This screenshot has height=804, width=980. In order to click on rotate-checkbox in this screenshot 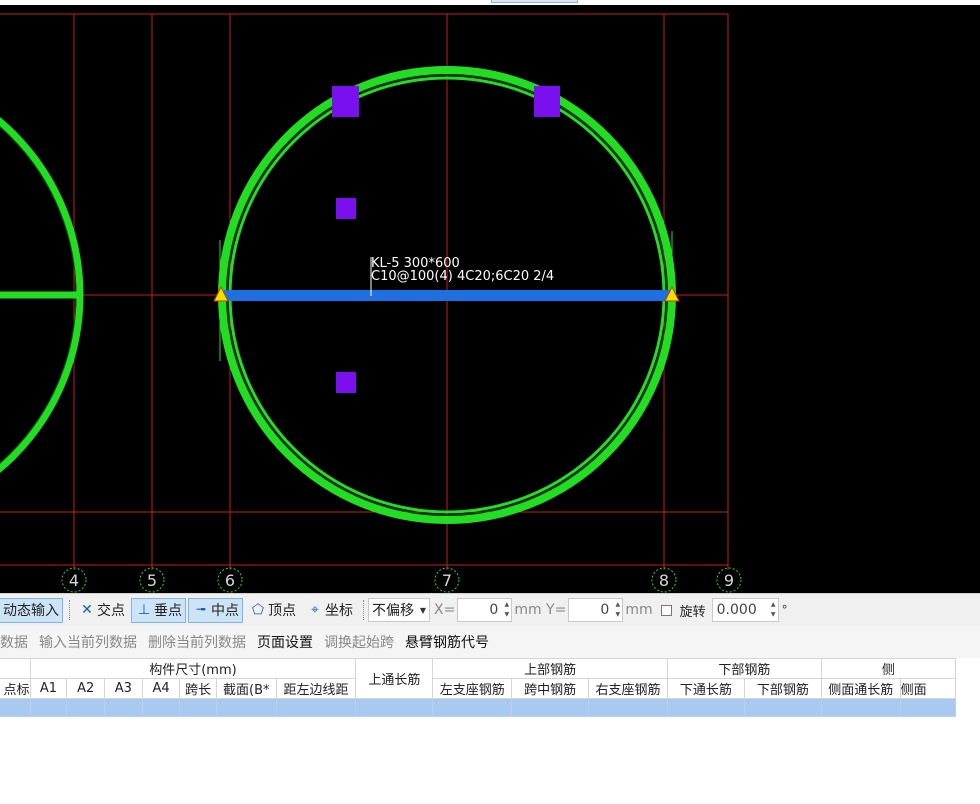, I will do `click(666, 610)`.